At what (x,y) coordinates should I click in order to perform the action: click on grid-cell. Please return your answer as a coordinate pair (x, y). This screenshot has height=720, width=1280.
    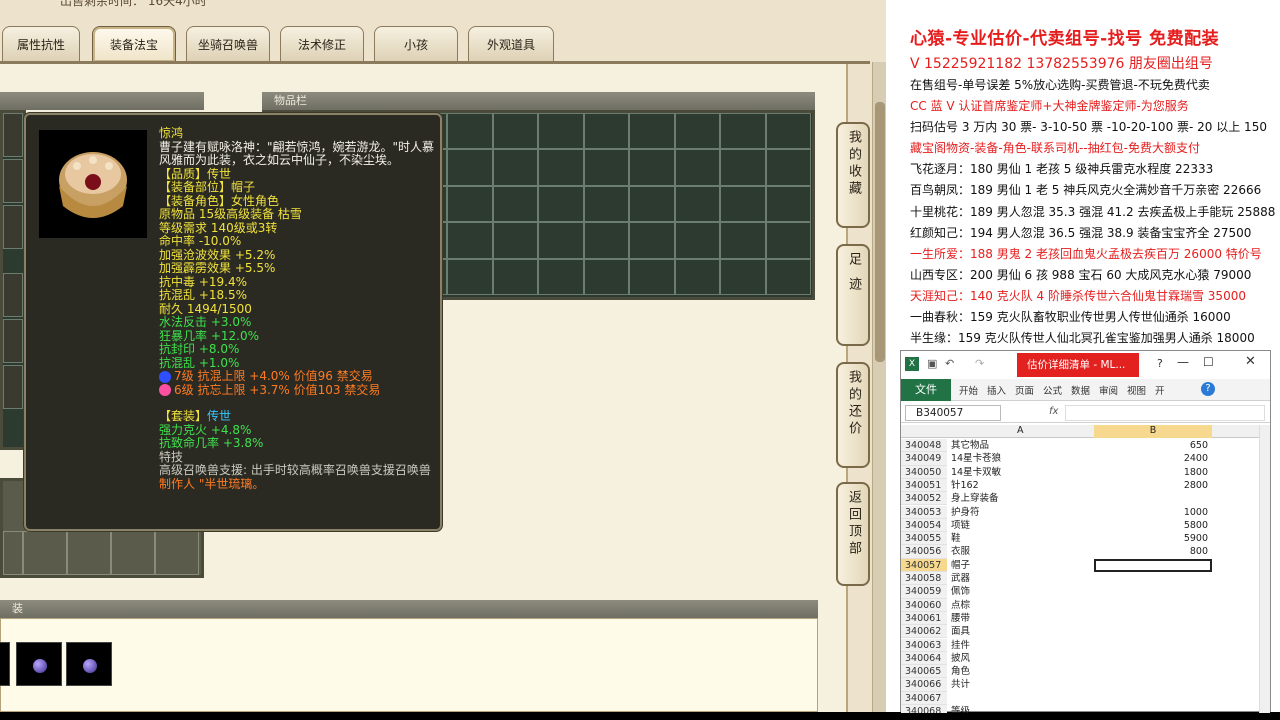
    Looking at the image, I should click on (89, 553).